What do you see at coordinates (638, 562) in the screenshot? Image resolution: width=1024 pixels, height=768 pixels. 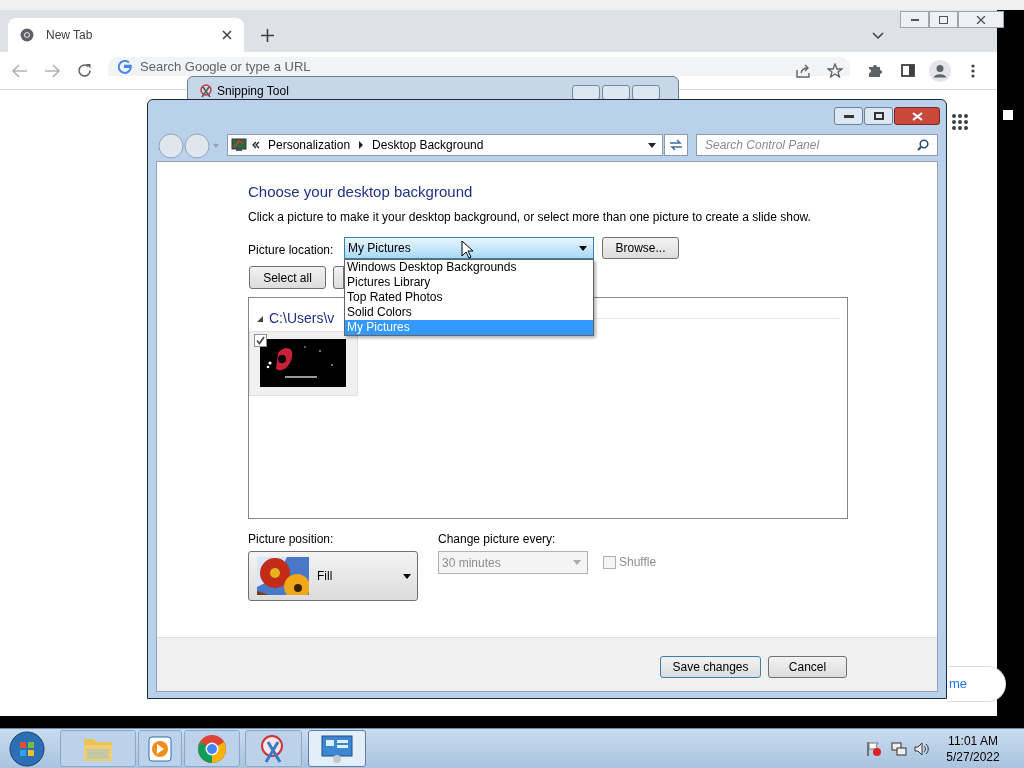 I see `shuffle-label: Shuffle` at bounding box center [638, 562].